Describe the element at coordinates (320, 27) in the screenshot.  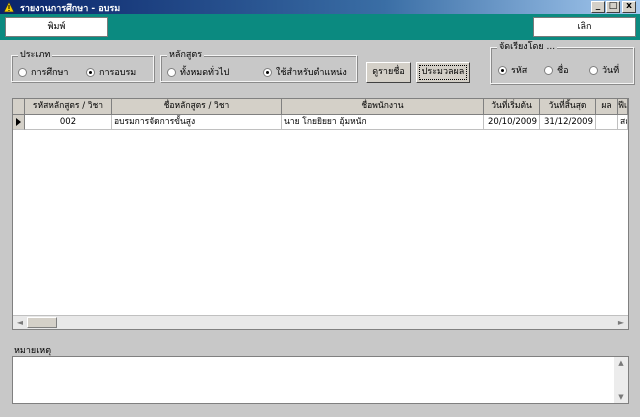
I see `toolbar: พิมพ์ เลิก` at that location.